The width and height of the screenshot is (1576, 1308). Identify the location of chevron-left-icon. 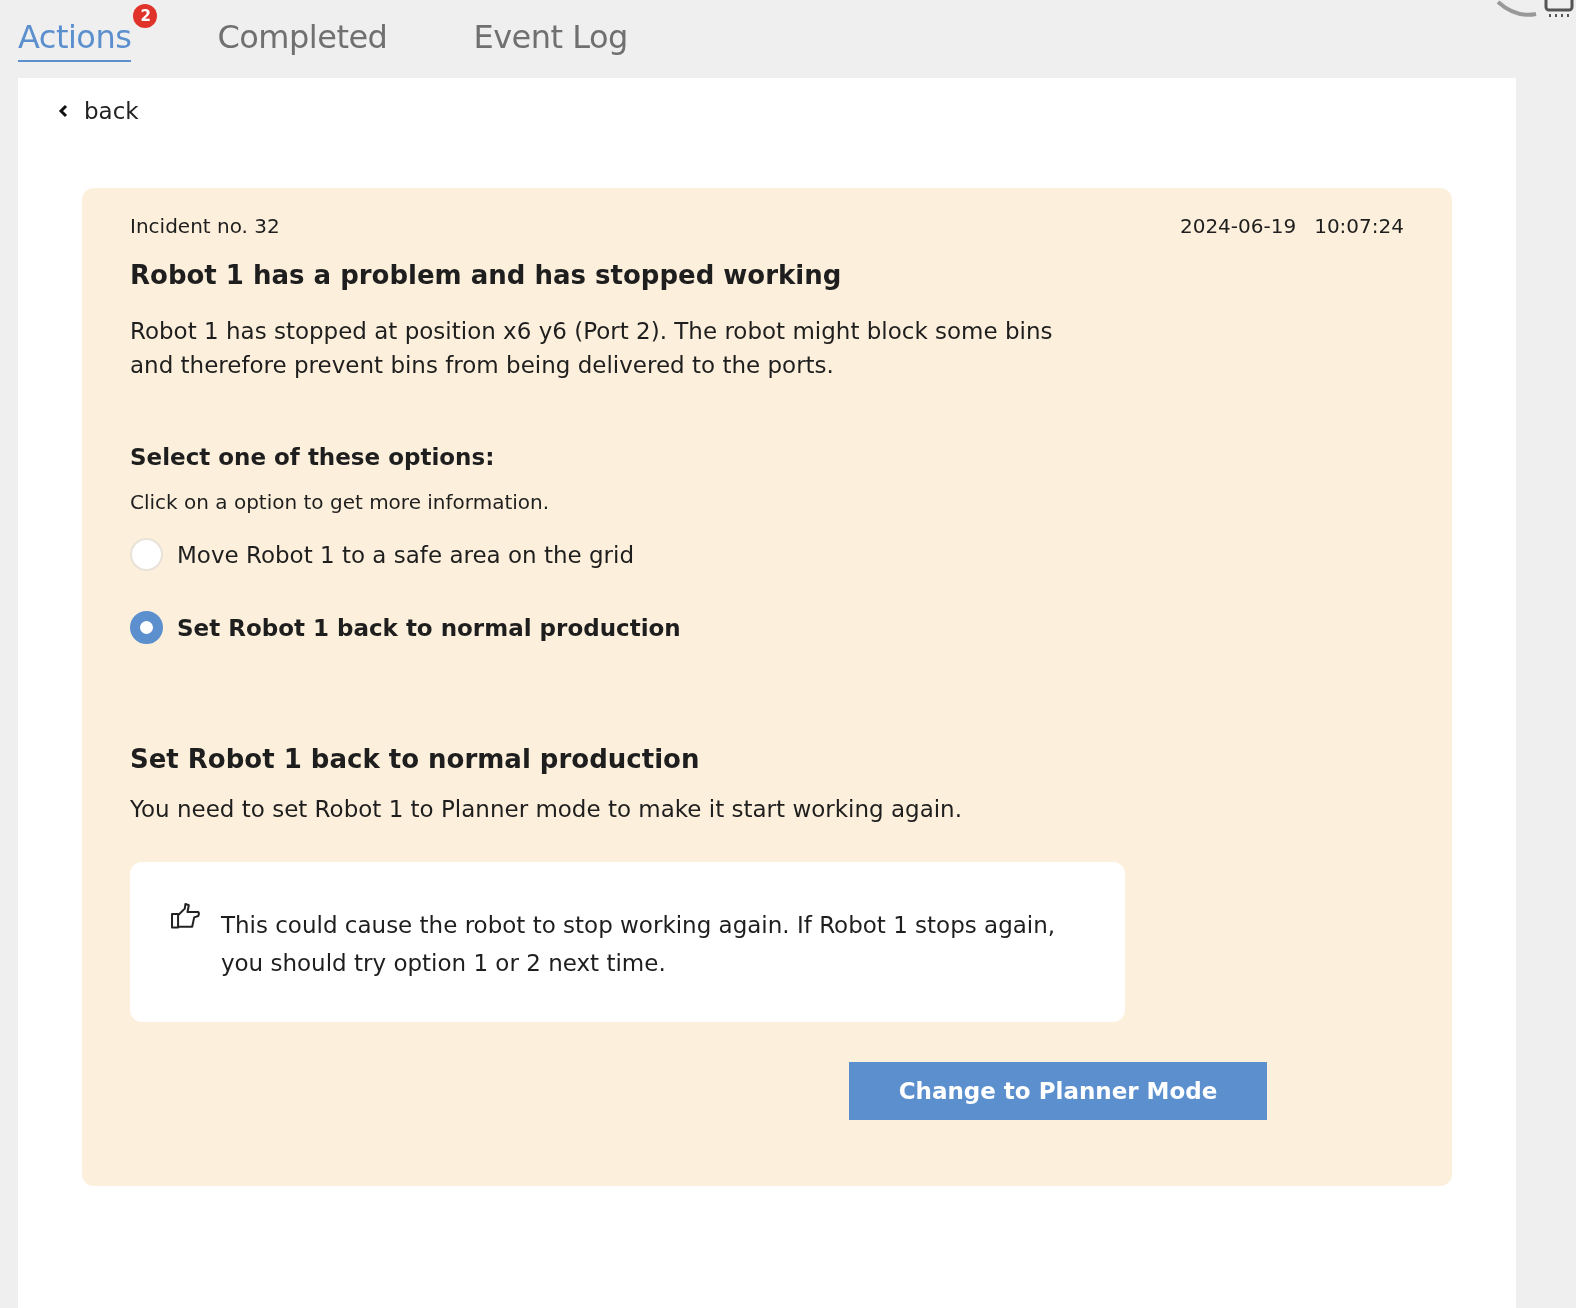
(63, 111).